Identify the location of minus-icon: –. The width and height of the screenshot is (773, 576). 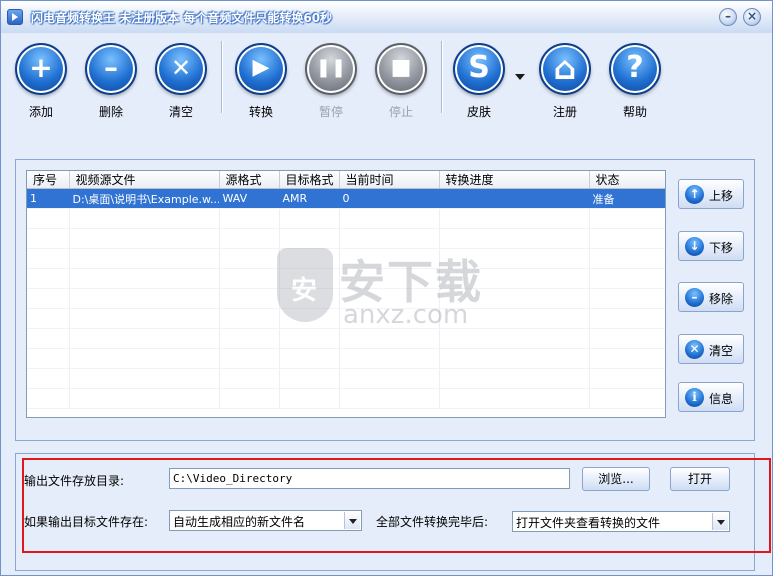
(111, 69).